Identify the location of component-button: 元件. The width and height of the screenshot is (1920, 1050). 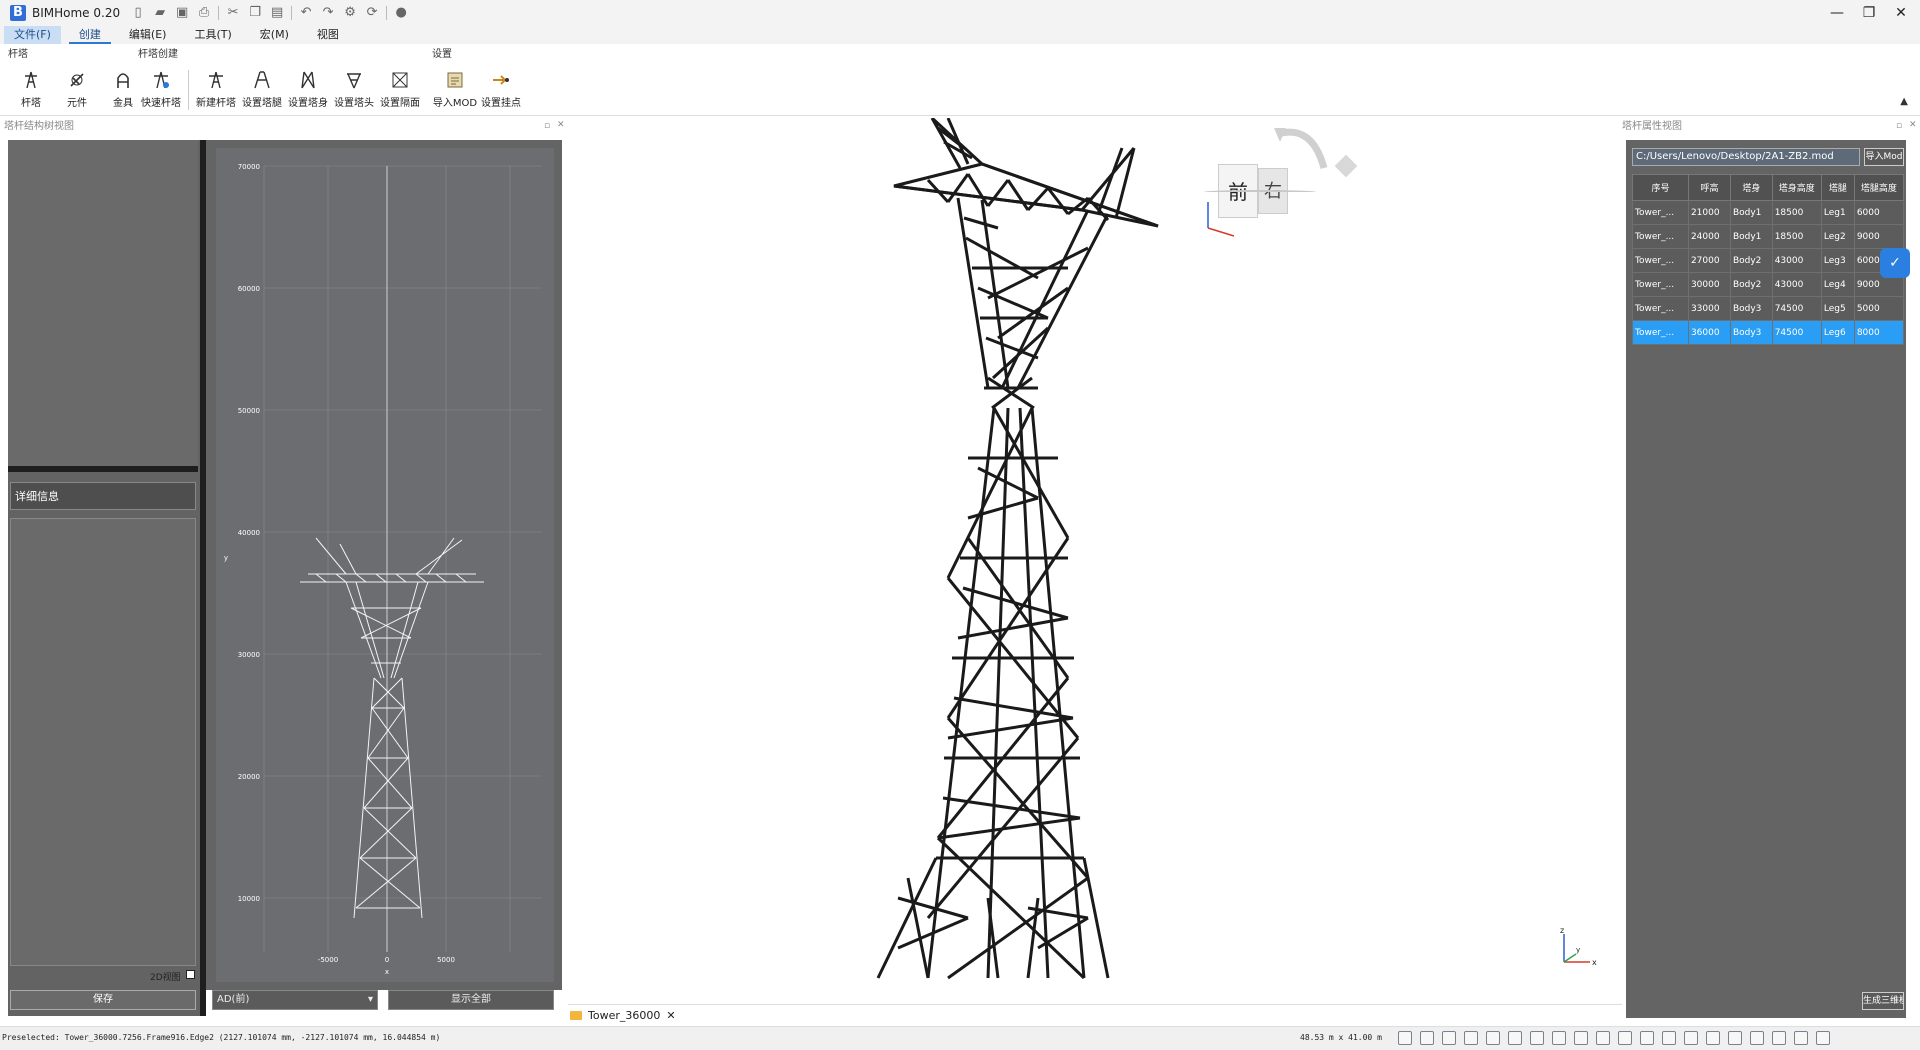
(77, 88).